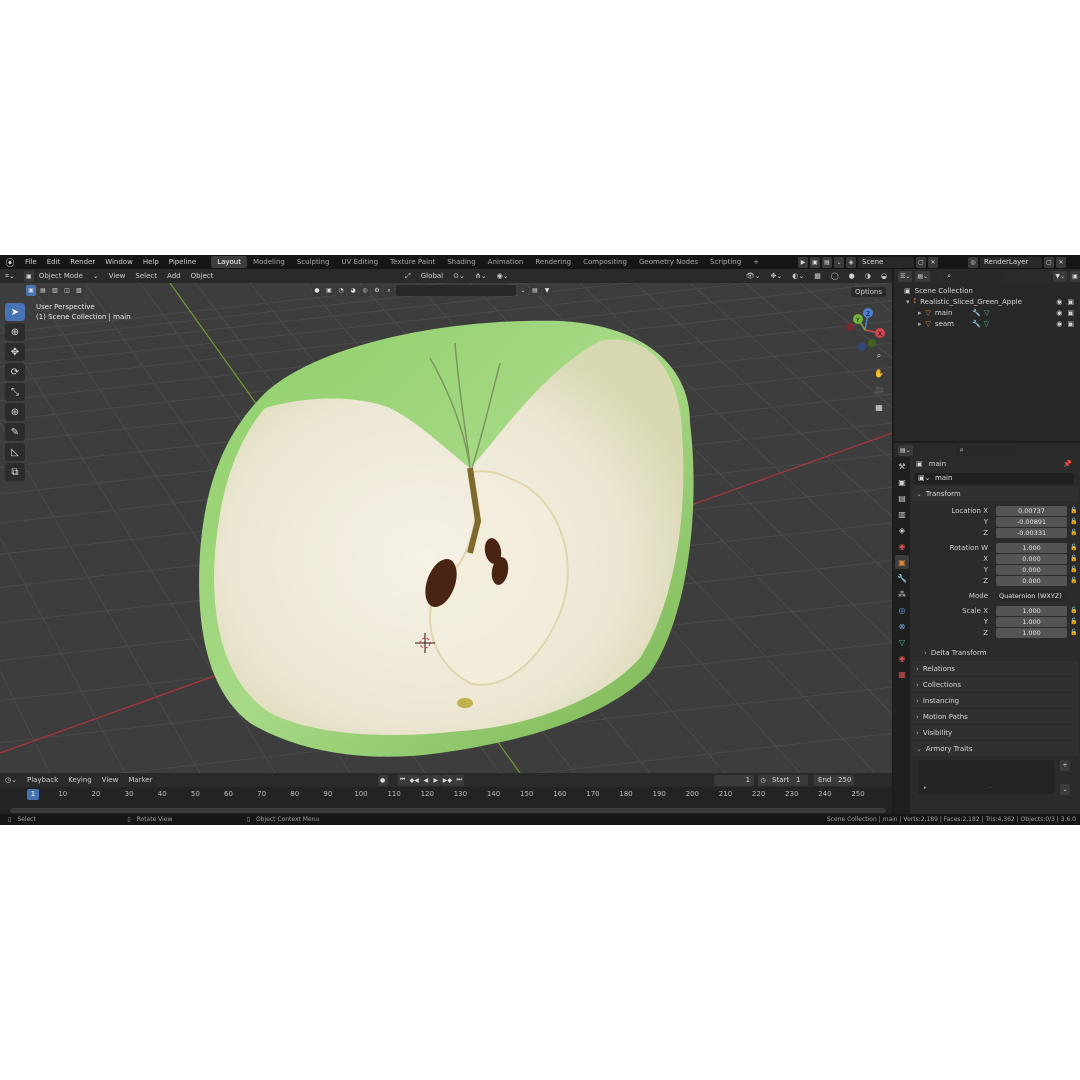 The width and height of the screenshot is (1080, 1080). I want to click on delete-scene-icon: ✕, so click(933, 262).